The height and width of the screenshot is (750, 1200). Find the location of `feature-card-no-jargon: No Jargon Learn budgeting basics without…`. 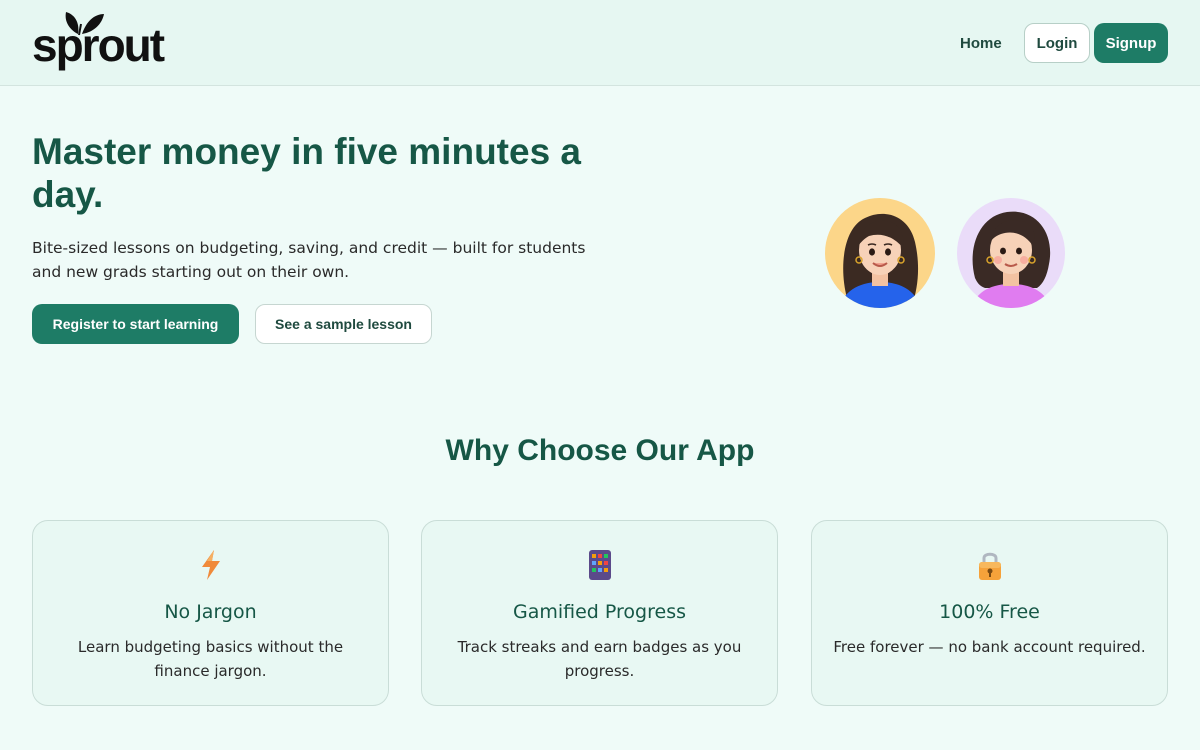

feature-card-no-jargon: No Jargon Learn budgeting basics without… is located at coordinates (210, 613).